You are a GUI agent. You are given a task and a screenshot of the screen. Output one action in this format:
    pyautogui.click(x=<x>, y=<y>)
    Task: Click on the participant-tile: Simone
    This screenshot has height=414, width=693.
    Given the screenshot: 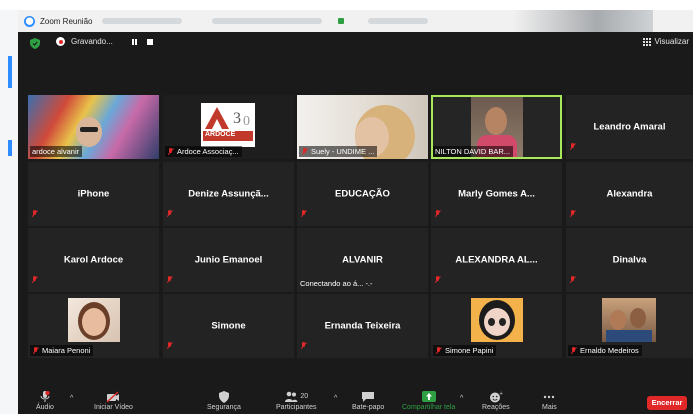 What is the action you would take?
    pyautogui.click(x=228, y=326)
    